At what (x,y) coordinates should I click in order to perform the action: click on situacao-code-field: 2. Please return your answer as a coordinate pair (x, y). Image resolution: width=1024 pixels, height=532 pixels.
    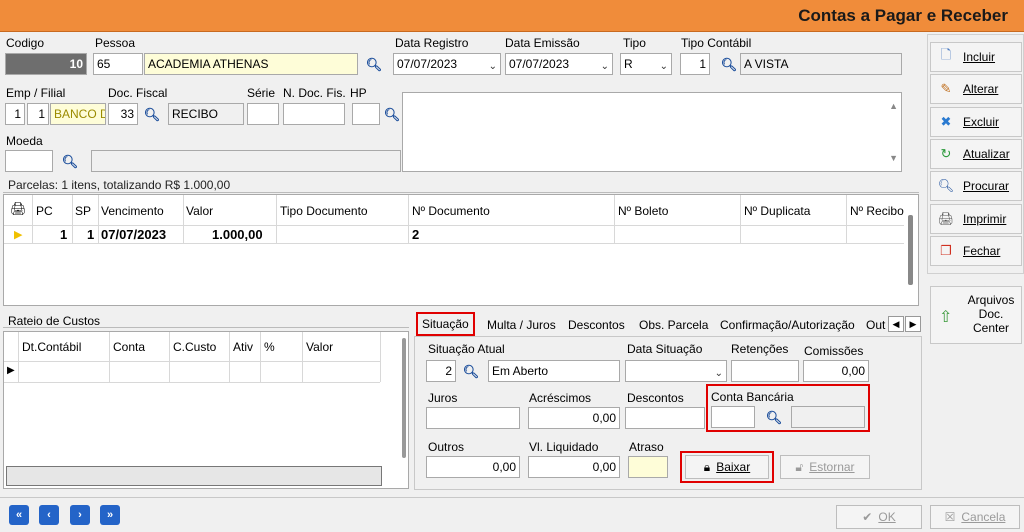
    Looking at the image, I should click on (441, 371).